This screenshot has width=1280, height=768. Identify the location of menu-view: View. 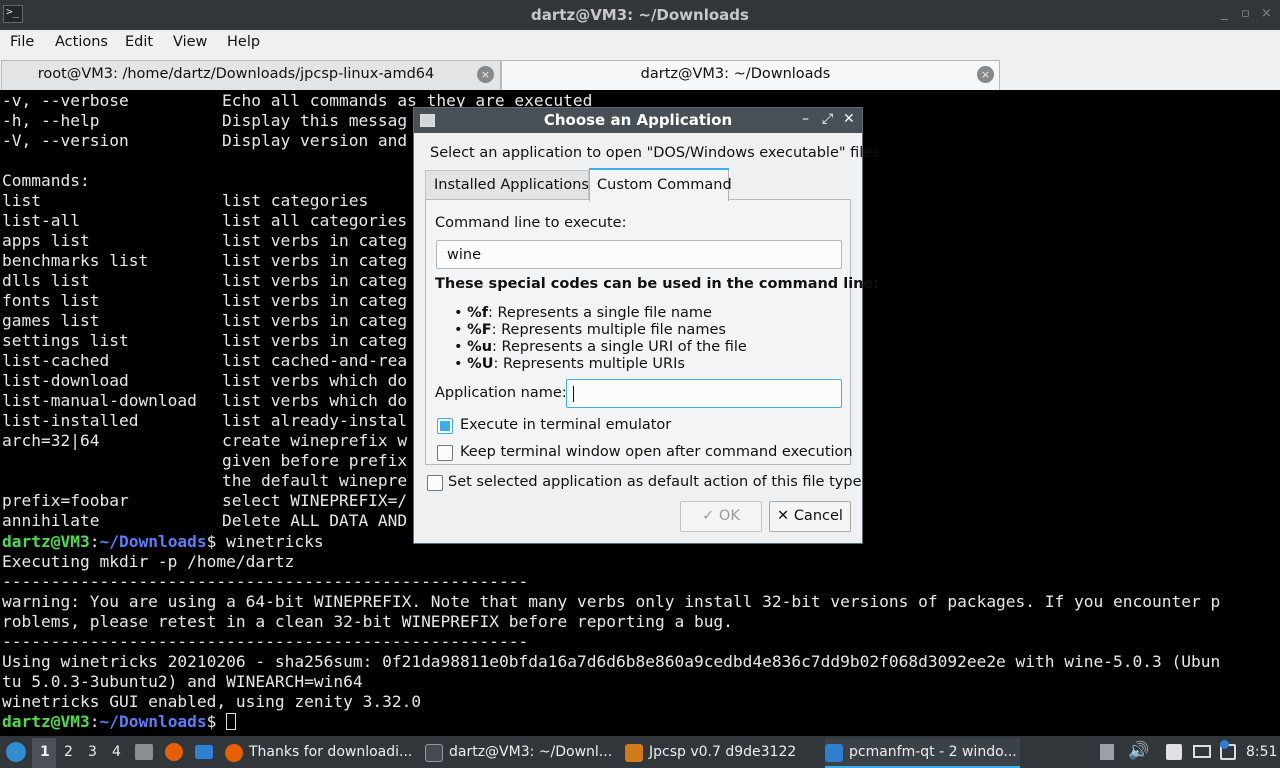
(190, 42).